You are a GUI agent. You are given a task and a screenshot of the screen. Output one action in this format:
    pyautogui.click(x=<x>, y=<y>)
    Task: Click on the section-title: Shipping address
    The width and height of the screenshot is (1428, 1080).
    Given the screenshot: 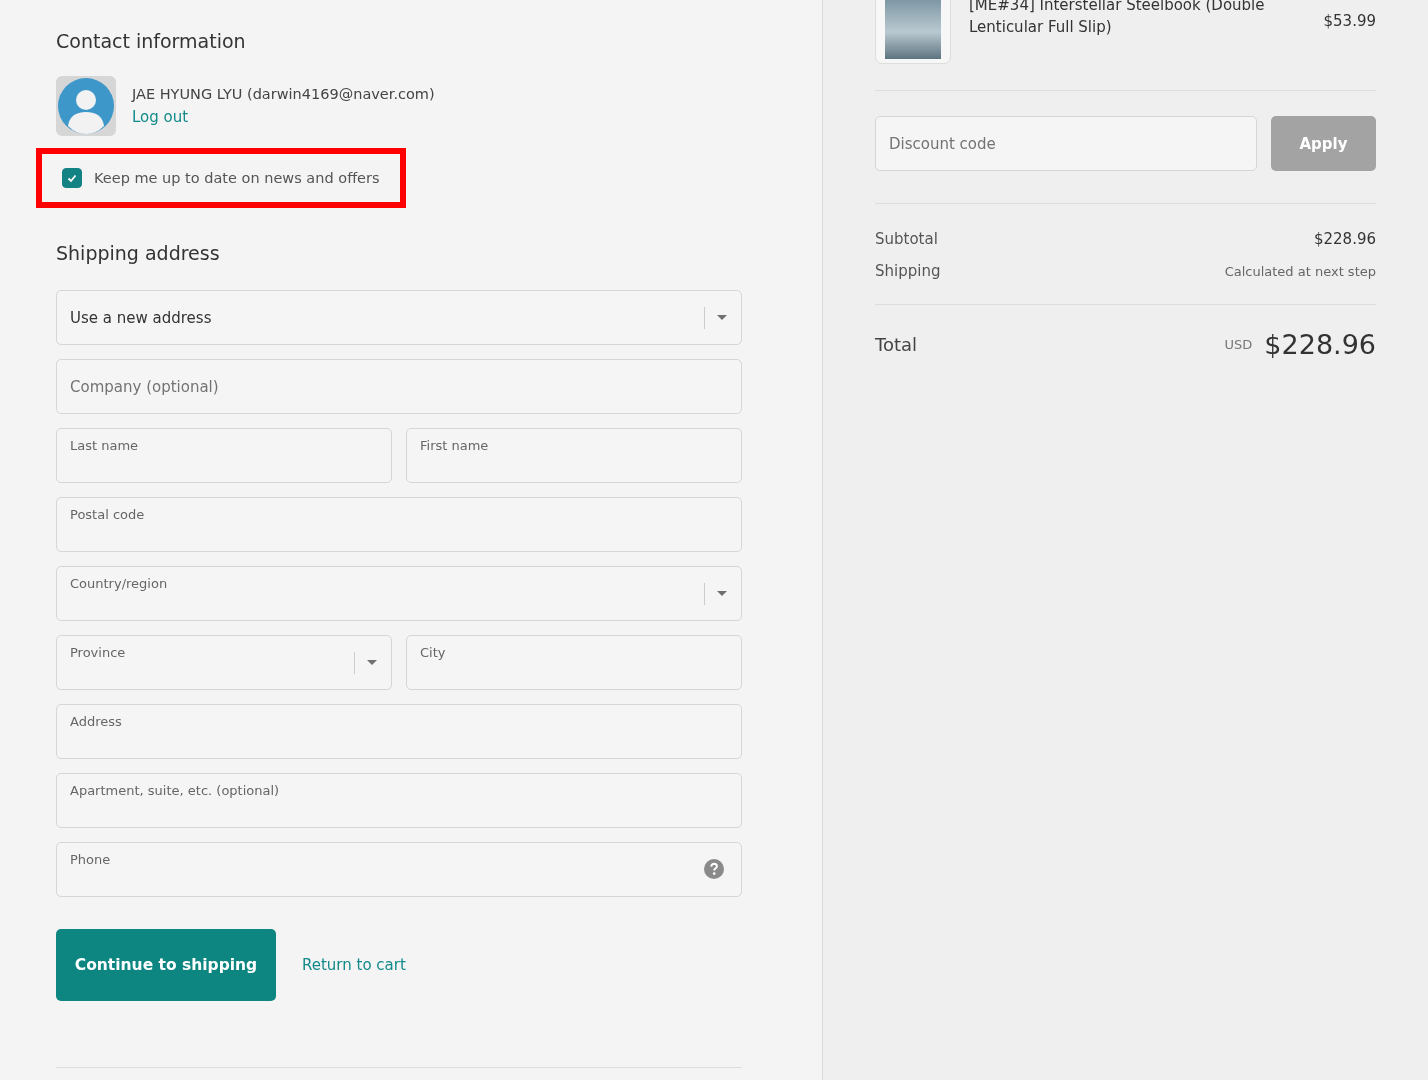 What is the action you would take?
    pyautogui.click(x=138, y=253)
    